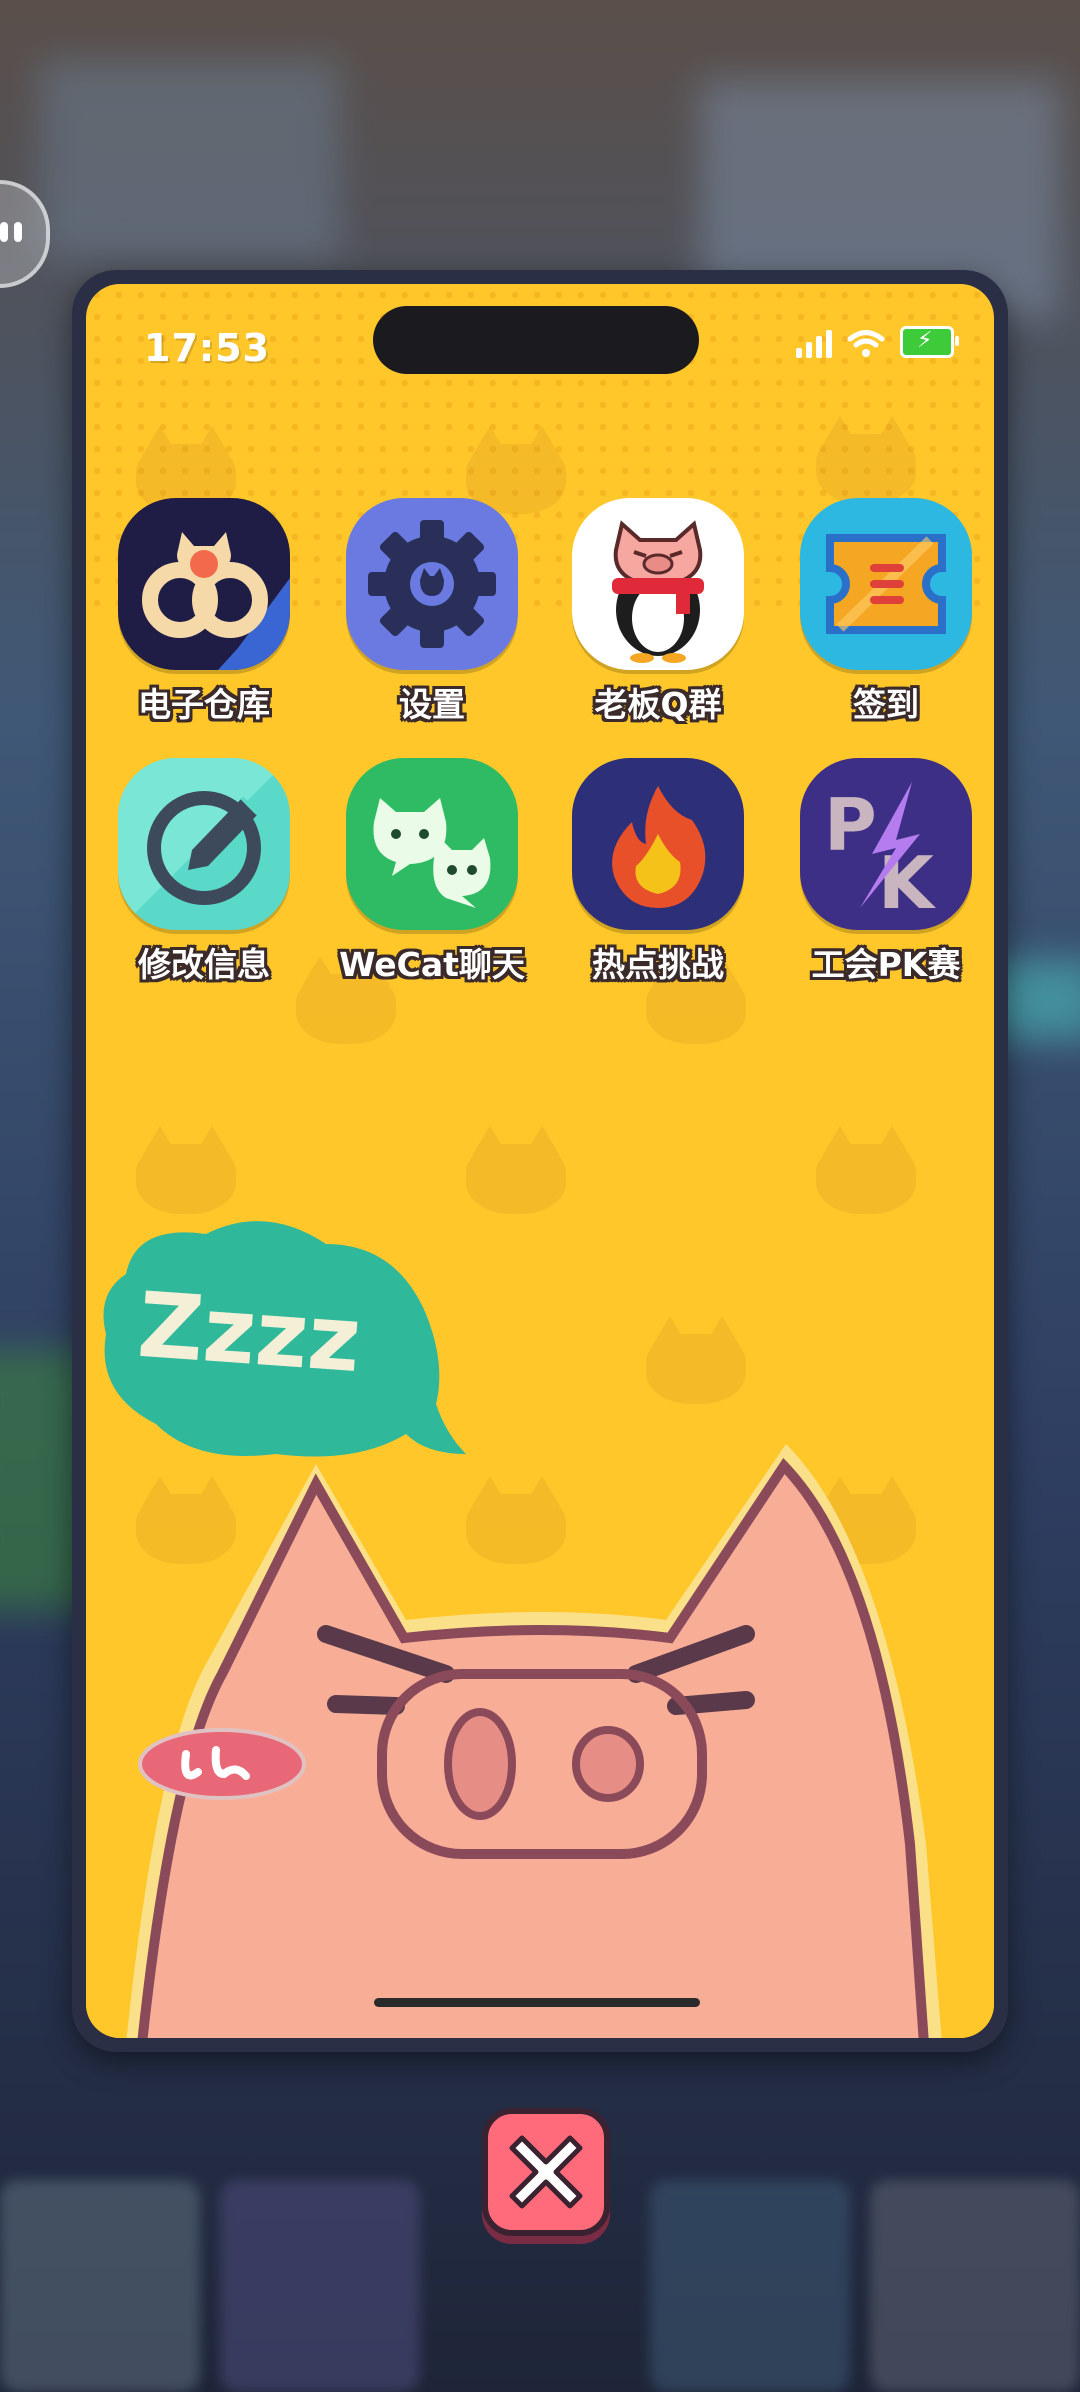 Image resolution: width=1080 pixels, height=2392 pixels. Describe the element at coordinates (907, 883) in the screenshot. I see `svg-text: K` at that location.